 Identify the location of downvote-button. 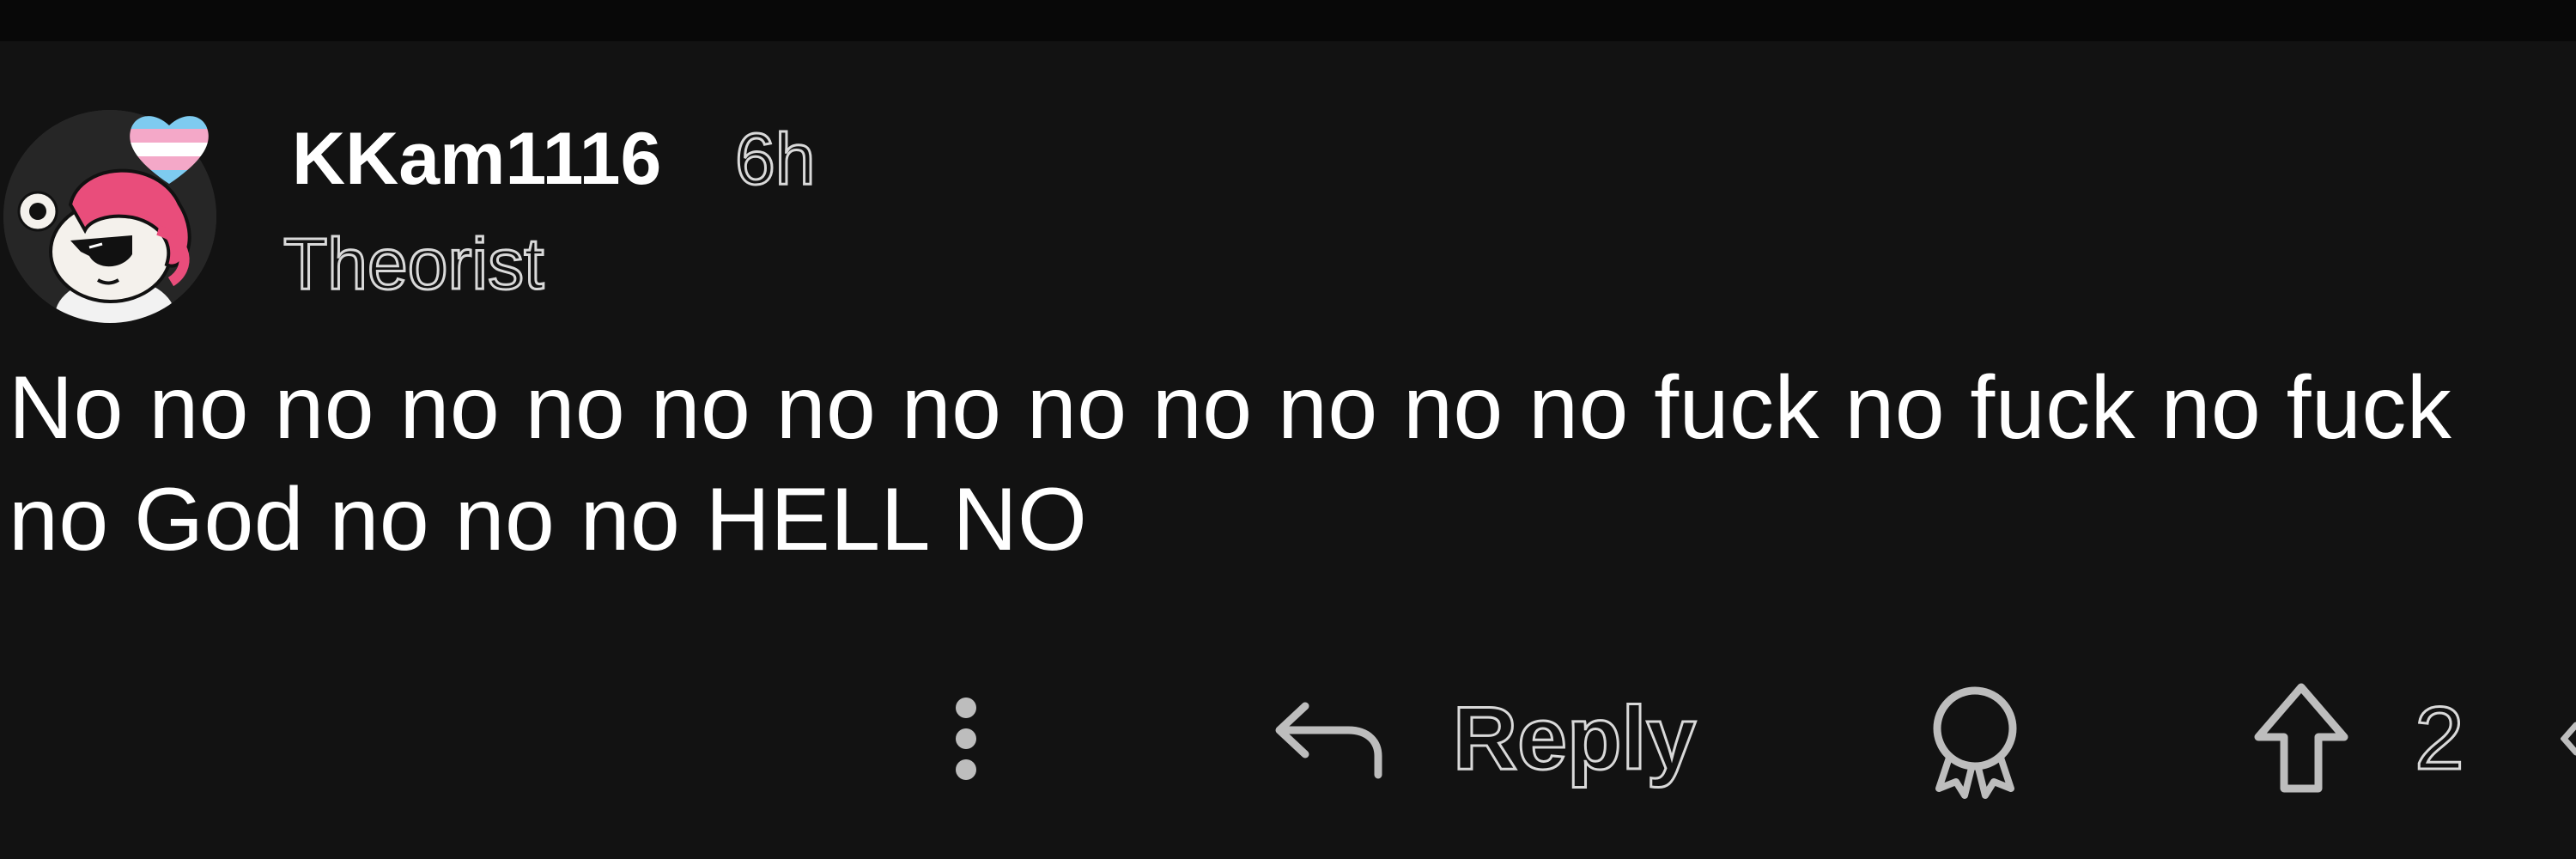
(2568, 739).